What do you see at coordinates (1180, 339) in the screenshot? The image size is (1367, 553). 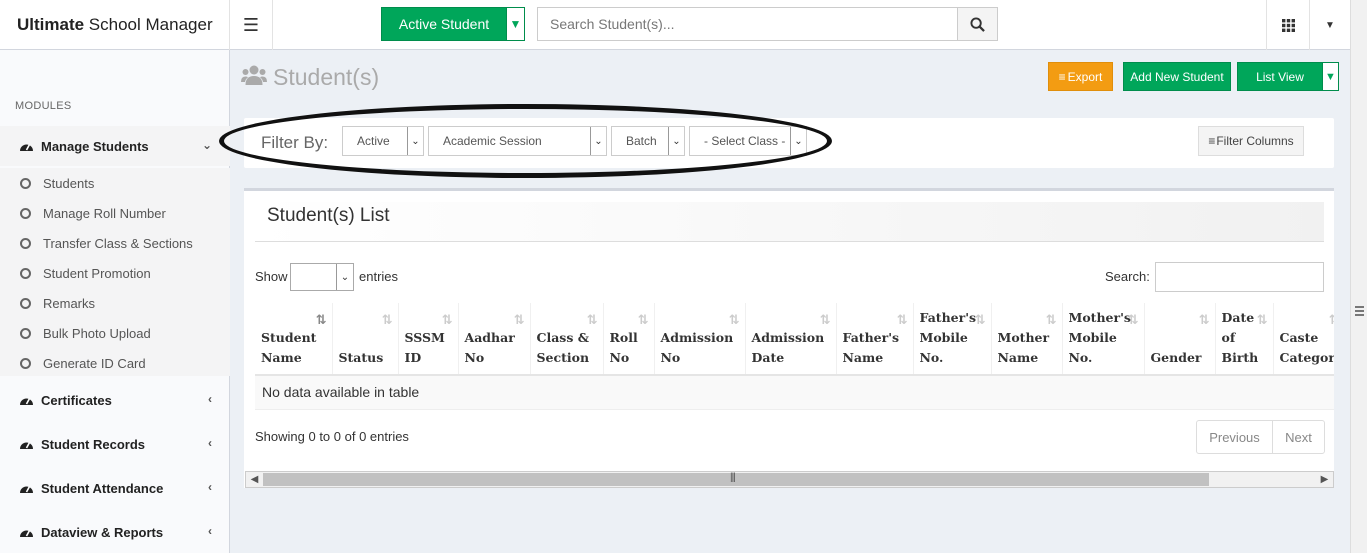 I see `column-header-gender: Gender ⇅` at bounding box center [1180, 339].